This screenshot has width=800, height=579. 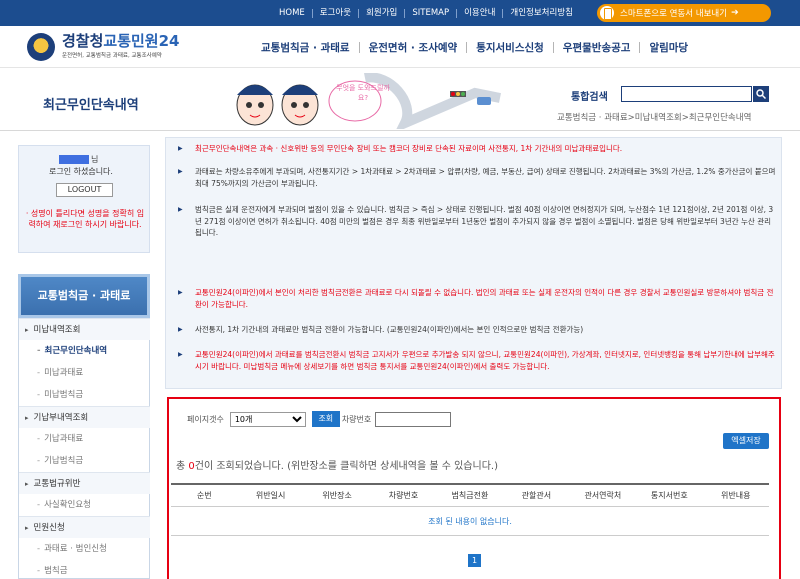 What do you see at coordinates (607, 13) in the screenshot?
I see `smartphone-icon` at bounding box center [607, 13].